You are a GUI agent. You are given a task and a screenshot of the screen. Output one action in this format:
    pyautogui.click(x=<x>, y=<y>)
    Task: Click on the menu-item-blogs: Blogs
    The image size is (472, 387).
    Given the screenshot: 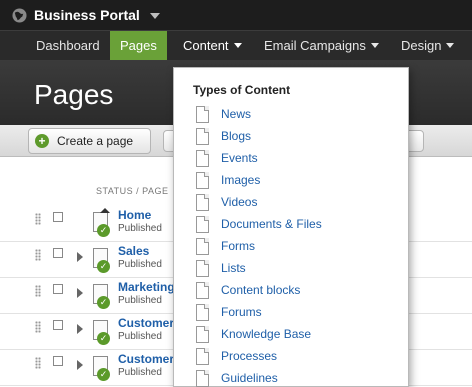 What is the action you would take?
    pyautogui.click(x=293, y=139)
    